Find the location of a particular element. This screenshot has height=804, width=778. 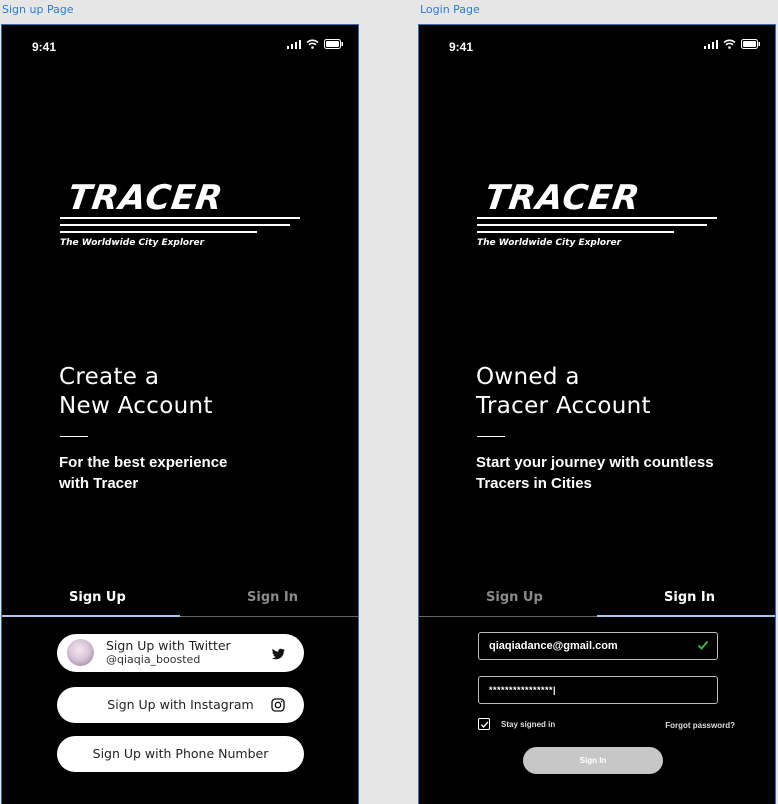

login-frame-label: Login Page is located at coordinates (450, 9).